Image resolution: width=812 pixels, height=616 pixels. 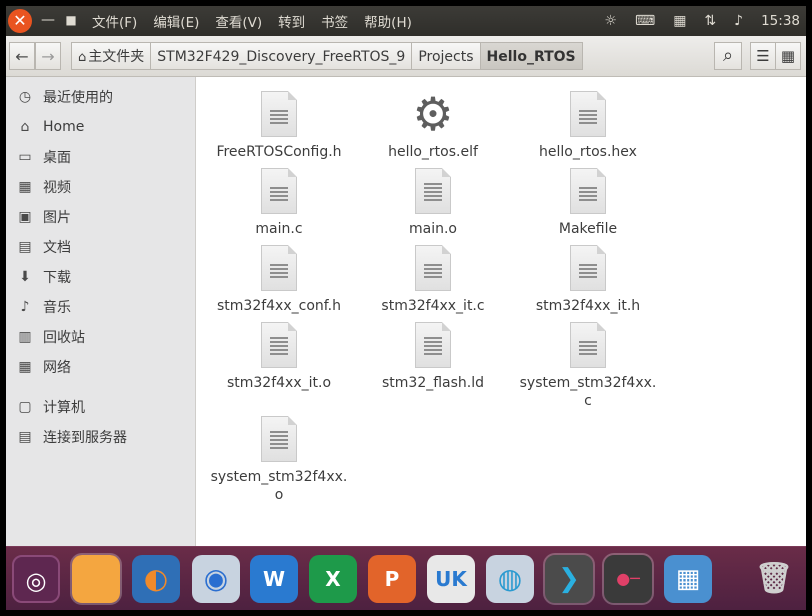 I want to click on file-item: system_stm32f4xx.c, so click(x=588, y=366).